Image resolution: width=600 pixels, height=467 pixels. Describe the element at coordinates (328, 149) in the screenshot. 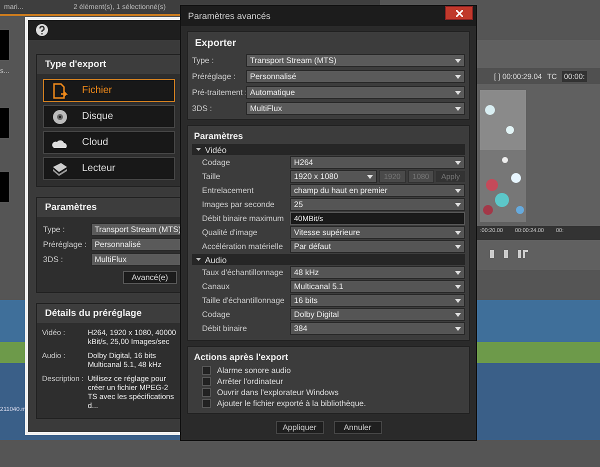

I see `group-header: Vidéo` at that location.